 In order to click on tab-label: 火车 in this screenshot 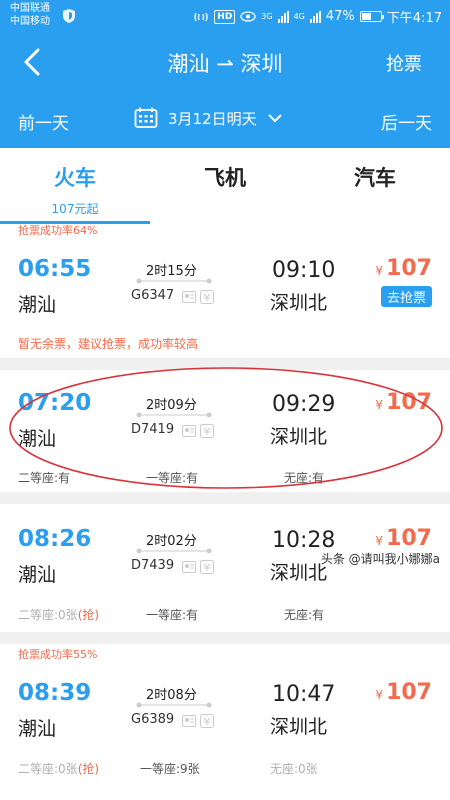, I will do `click(75, 178)`.